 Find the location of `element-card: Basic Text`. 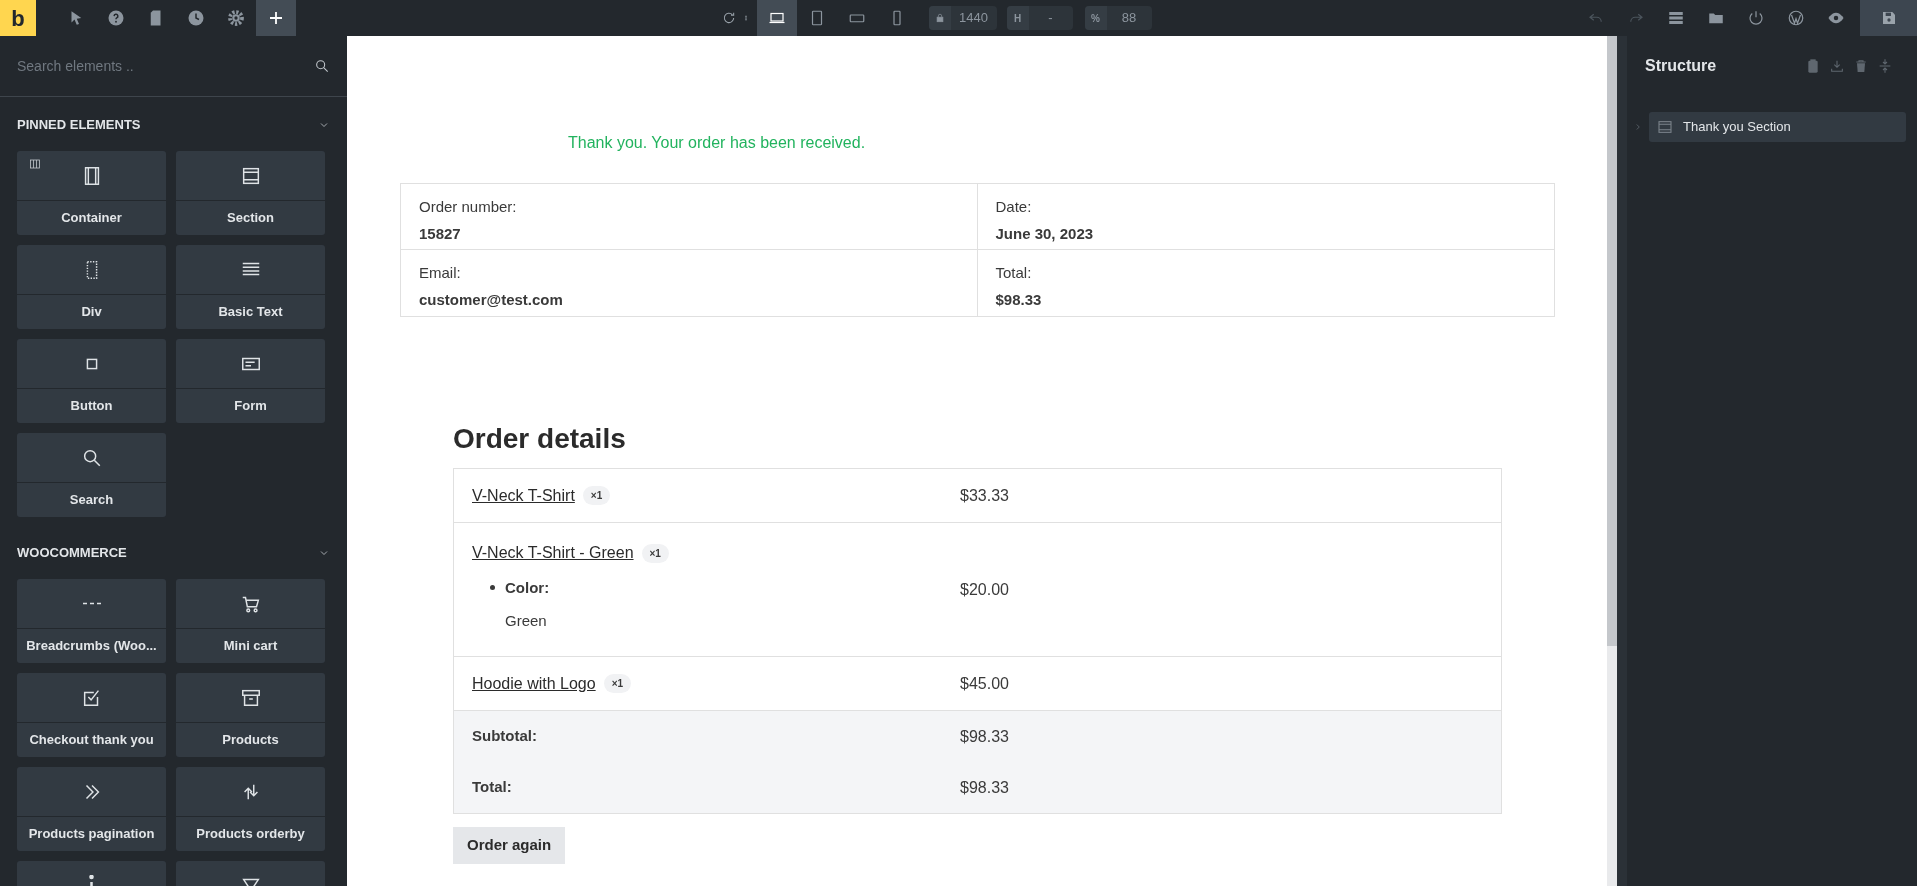

element-card: Basic Text is located at coordinates (250, 287).